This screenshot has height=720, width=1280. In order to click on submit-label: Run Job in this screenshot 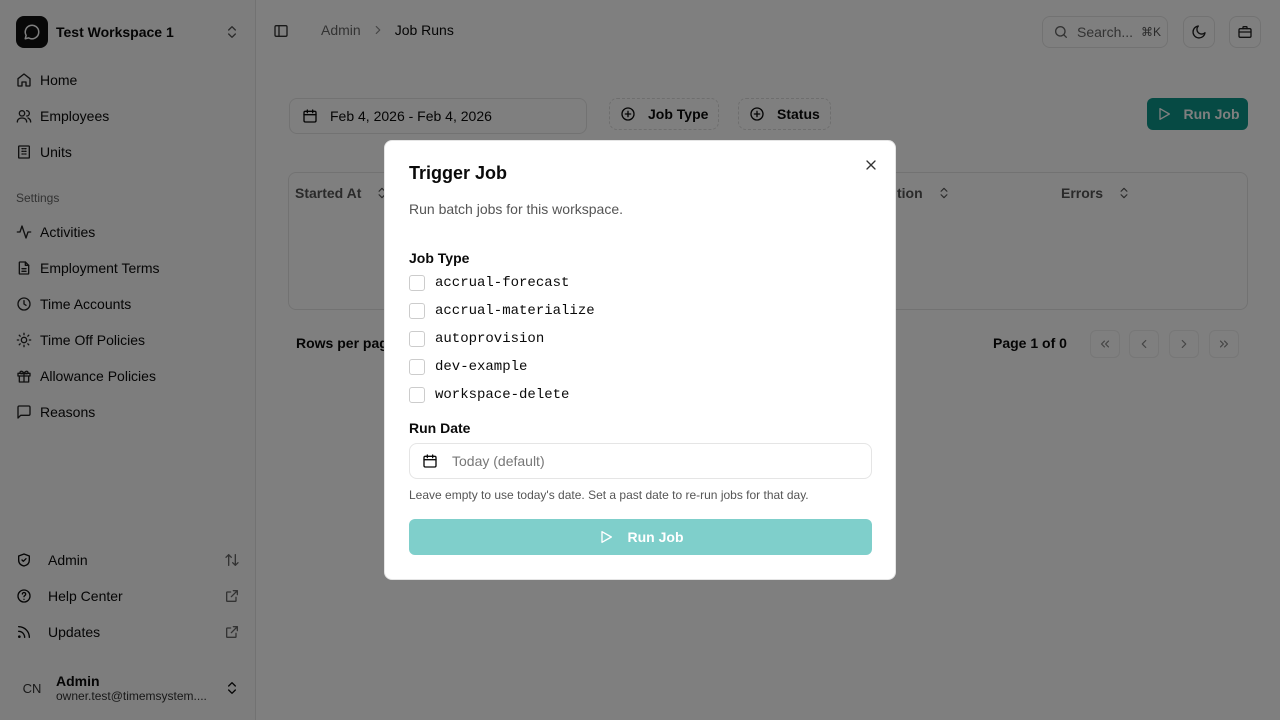, I will do `click(655, 537)`.